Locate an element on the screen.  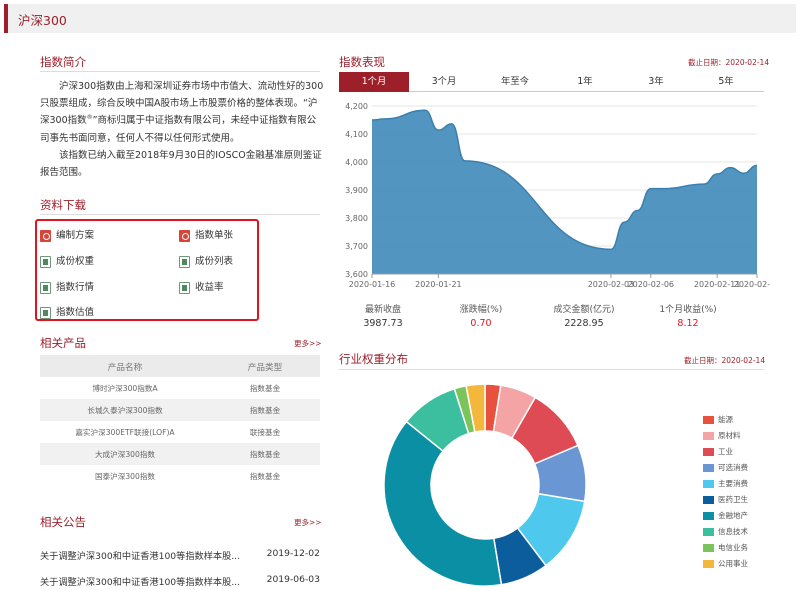
tab-3-months: 3个月 is located at coordinates (444, 82).